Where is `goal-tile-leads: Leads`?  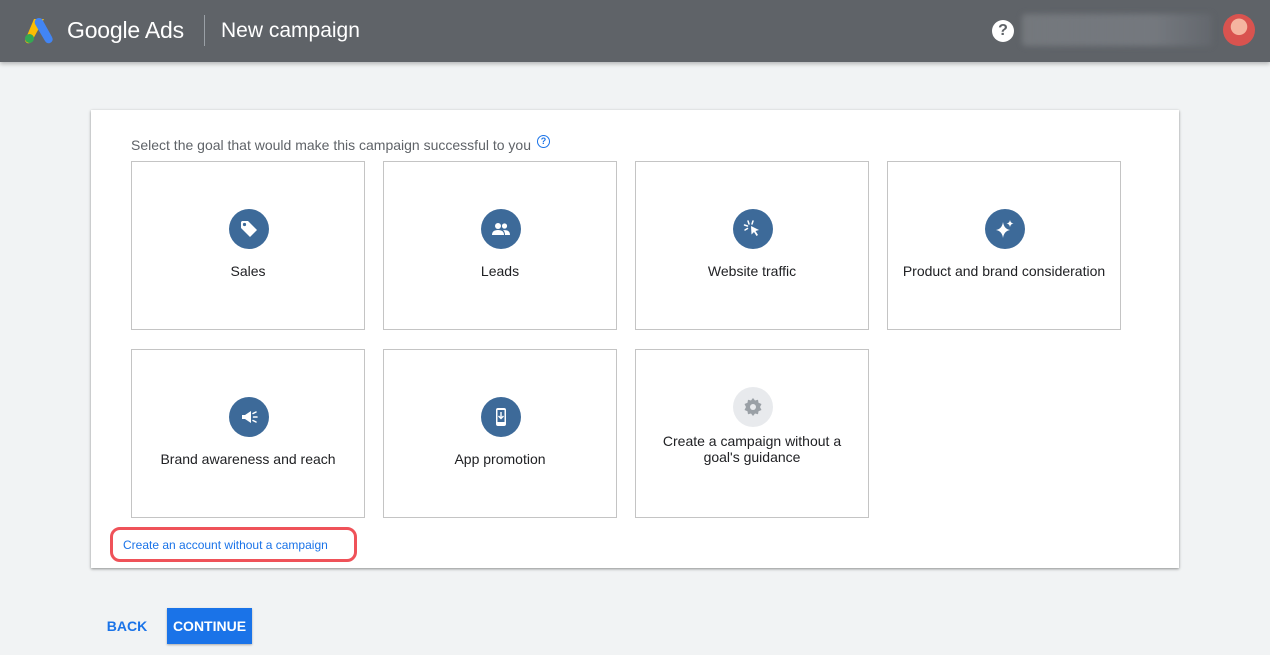
goal-tile-leads: Leads is located at coordinates (500, 245).